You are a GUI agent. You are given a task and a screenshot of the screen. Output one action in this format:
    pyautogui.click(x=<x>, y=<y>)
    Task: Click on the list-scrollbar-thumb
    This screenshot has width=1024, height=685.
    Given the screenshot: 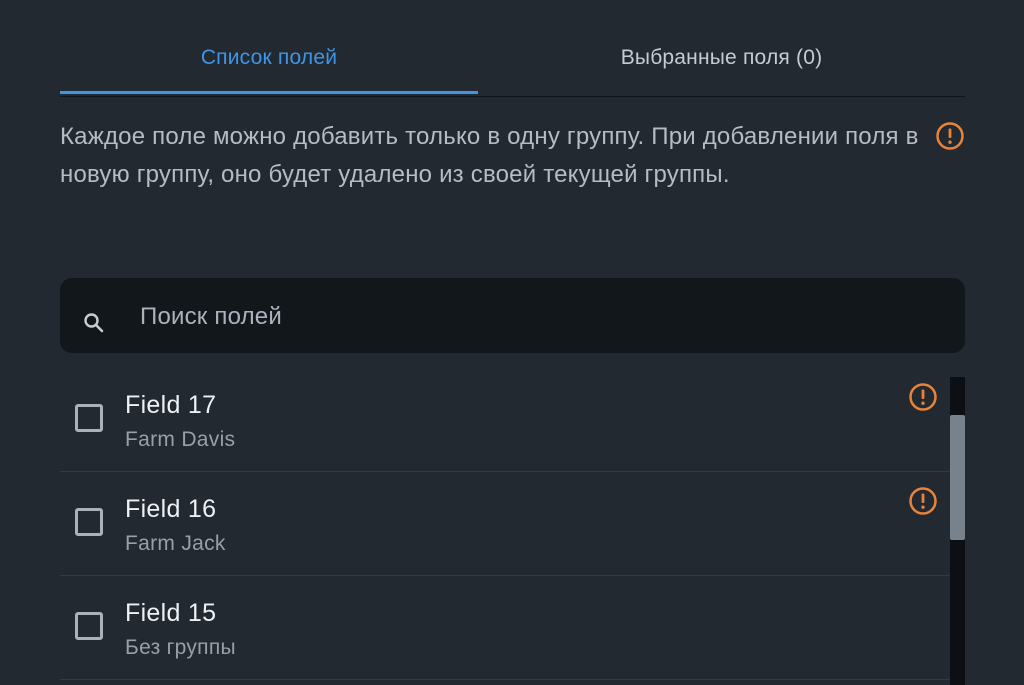 What is the action you would take?
    pyautogui.click(x=957, y=477)
    